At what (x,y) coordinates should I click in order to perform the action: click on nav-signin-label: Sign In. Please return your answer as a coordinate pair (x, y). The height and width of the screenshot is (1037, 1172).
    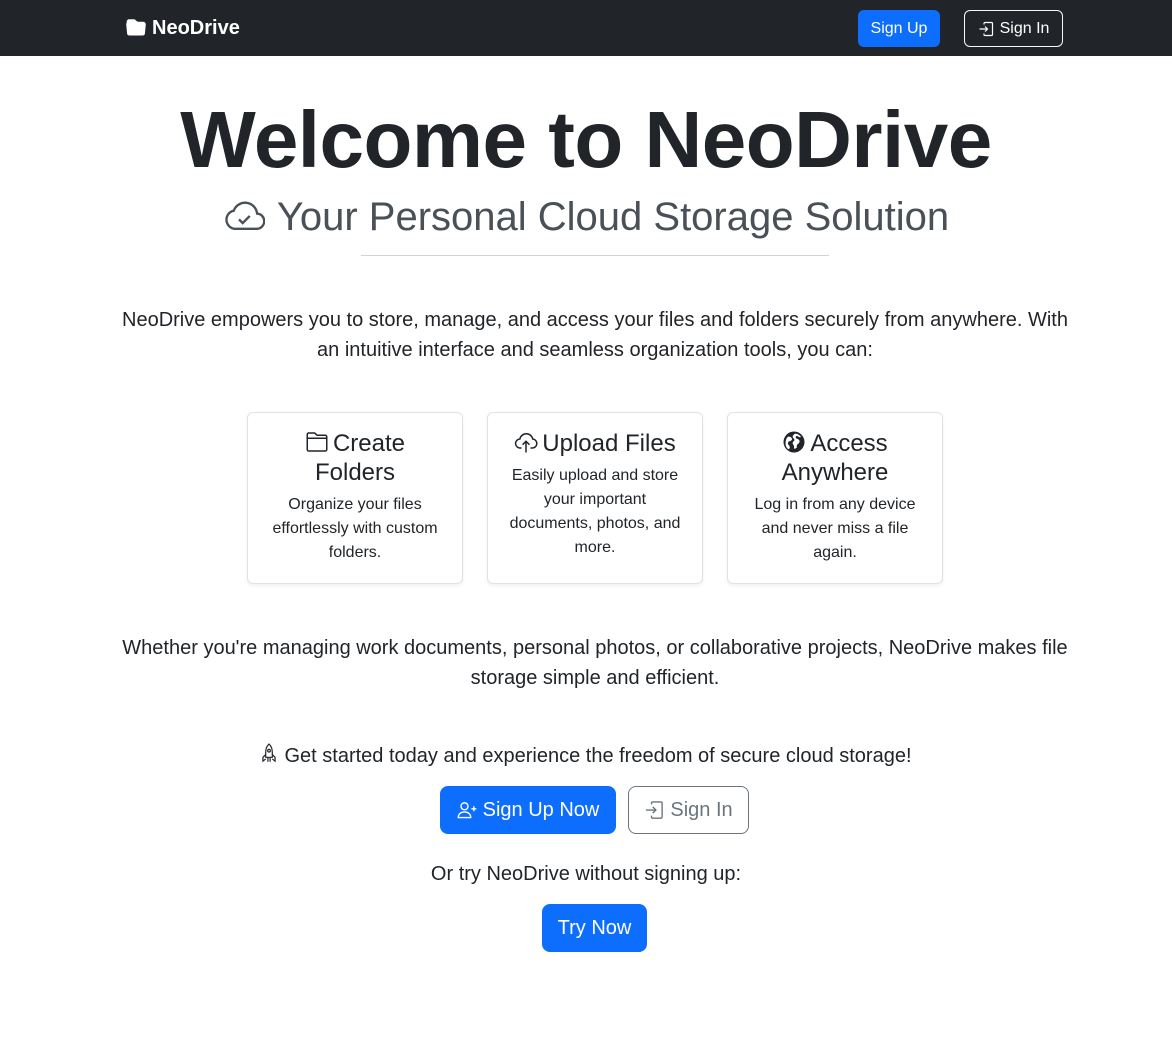
    Looking at the image, I should click on (1024, 28).